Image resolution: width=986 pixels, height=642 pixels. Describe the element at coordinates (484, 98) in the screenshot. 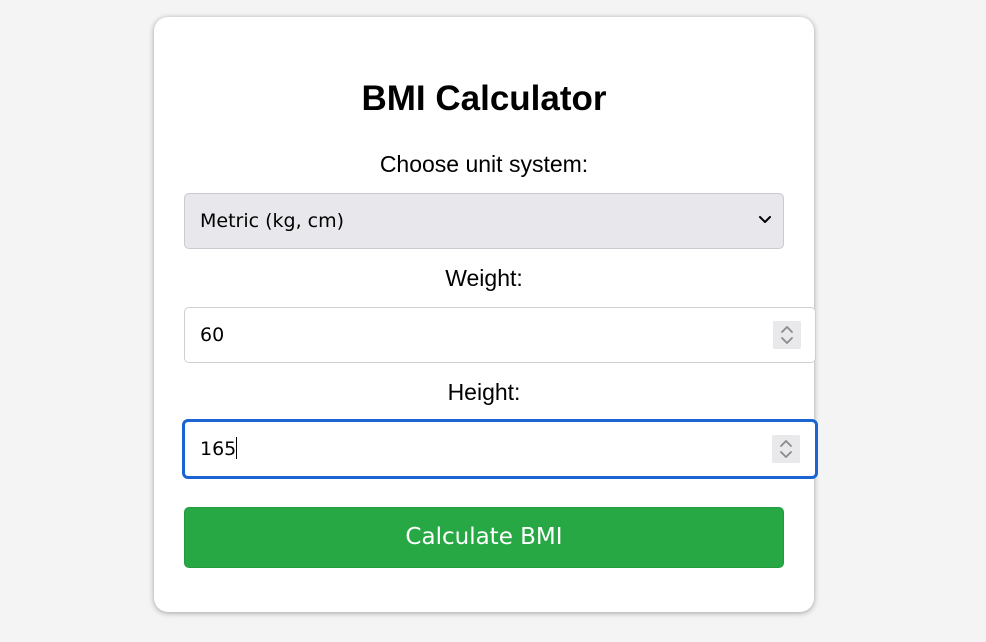

I see `page-title: BMI Calculator` at that location.